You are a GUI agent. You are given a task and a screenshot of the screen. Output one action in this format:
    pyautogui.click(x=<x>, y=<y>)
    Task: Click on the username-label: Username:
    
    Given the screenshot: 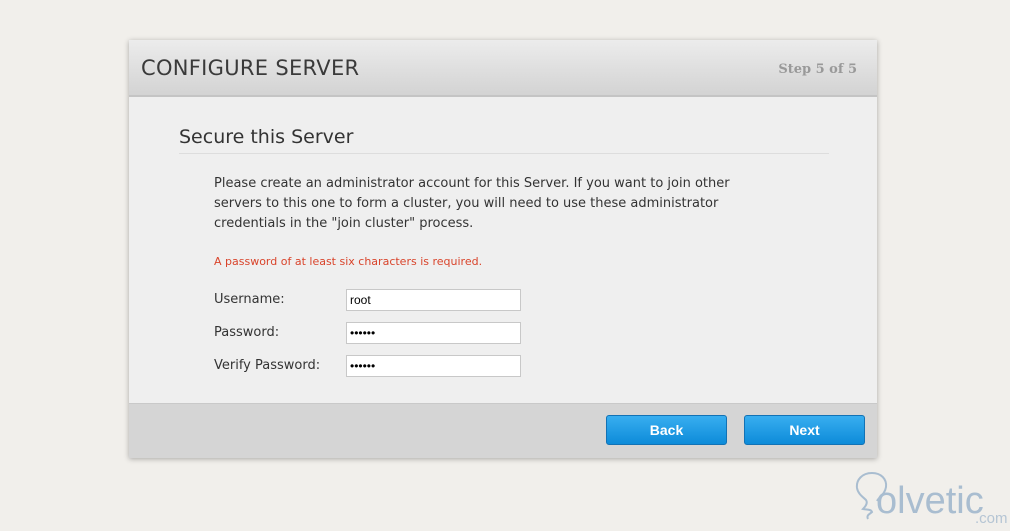 What is the action you would take?
    pyautogui.click(x=249, y=299)
    